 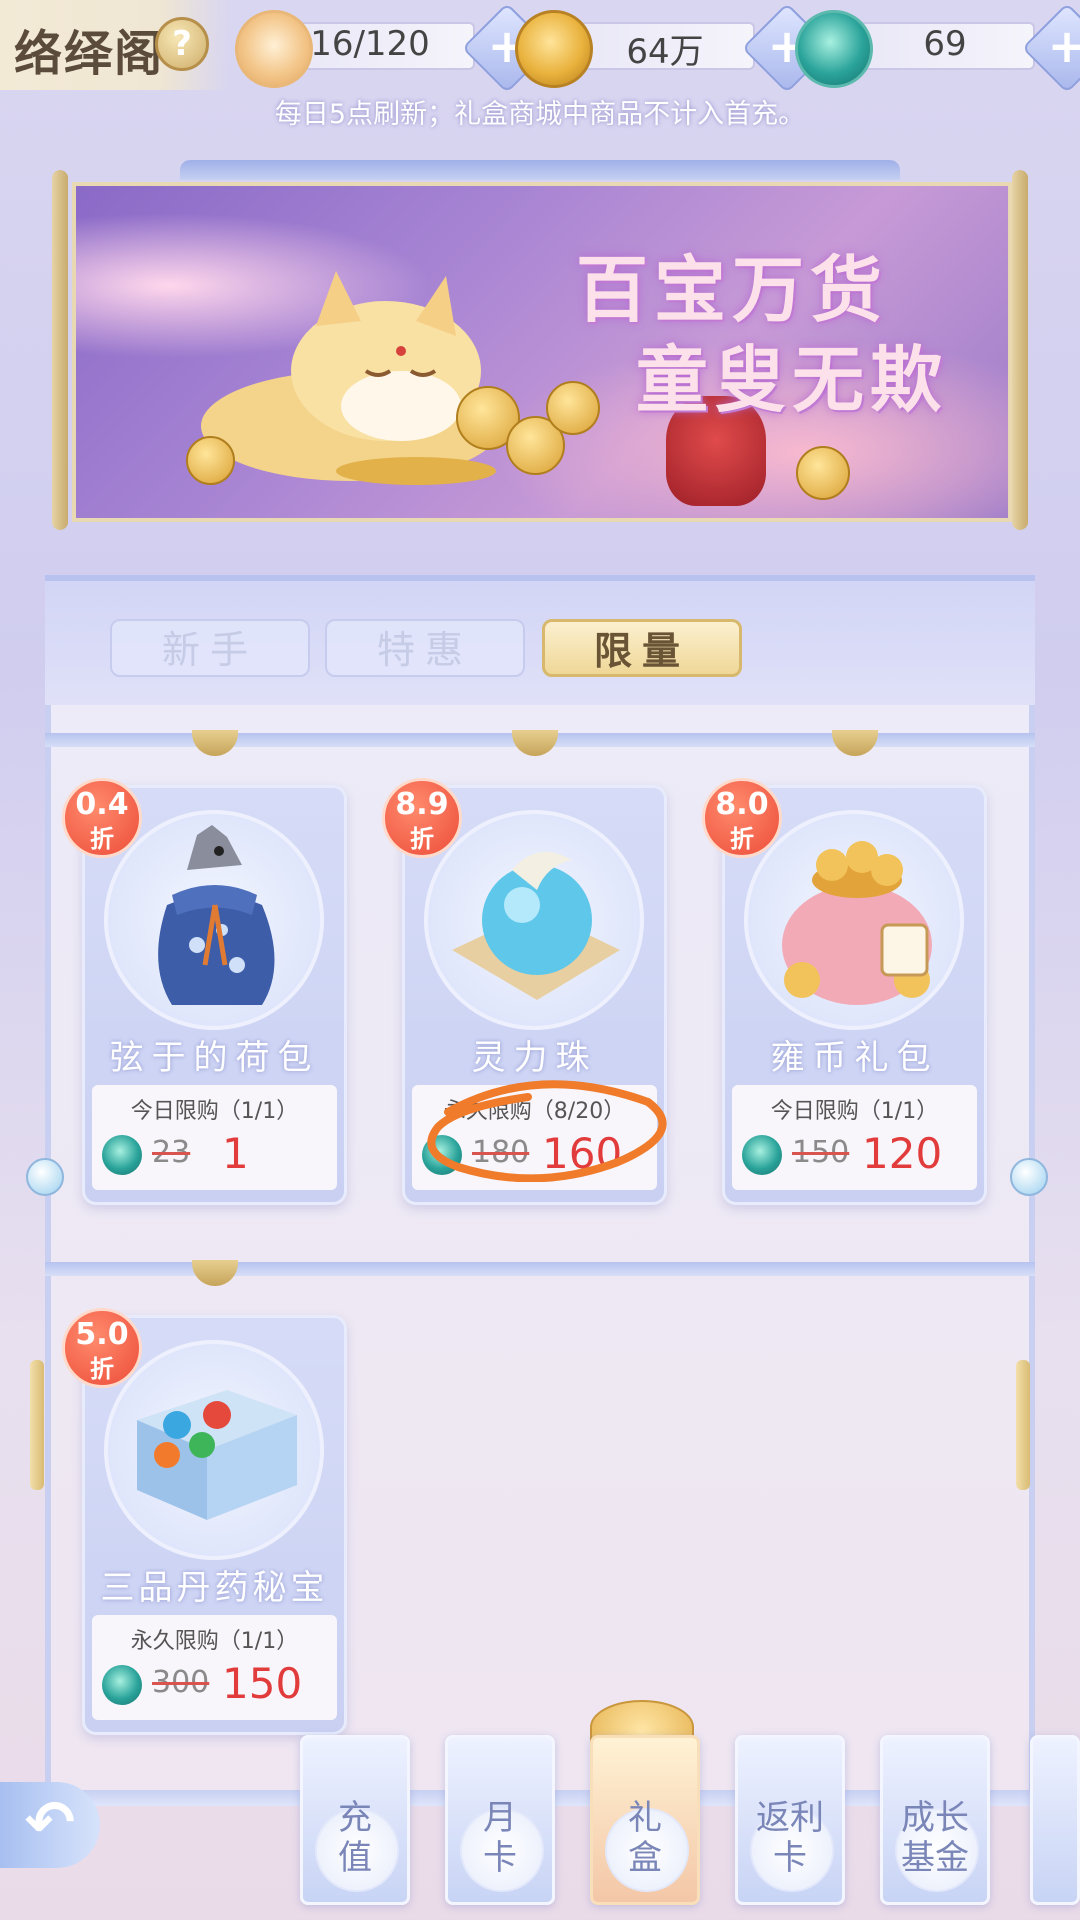 I want to click on add-jade-button: +, so click(x=1050, y=48).